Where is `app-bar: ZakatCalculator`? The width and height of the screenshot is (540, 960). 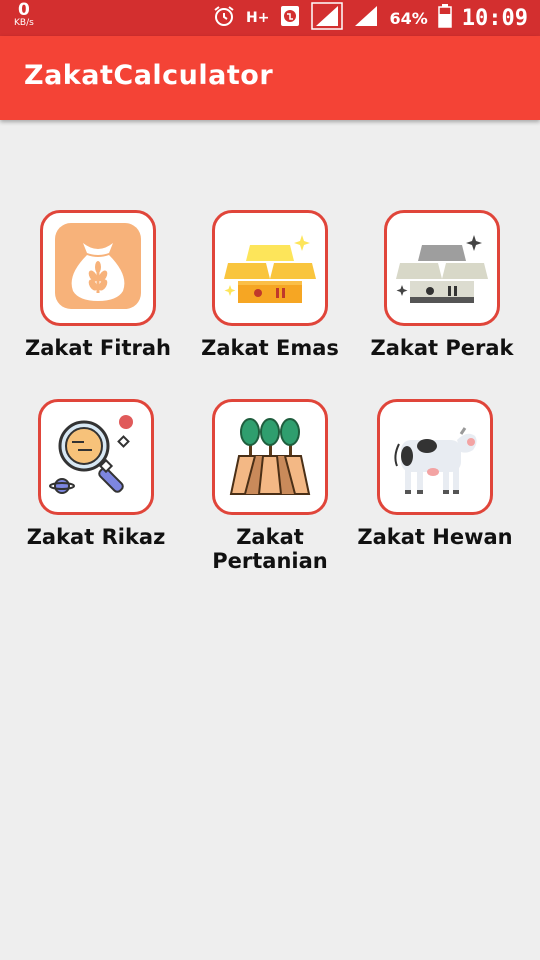 app-bar: ZakatCalculator is located at coordinates (270, 78).